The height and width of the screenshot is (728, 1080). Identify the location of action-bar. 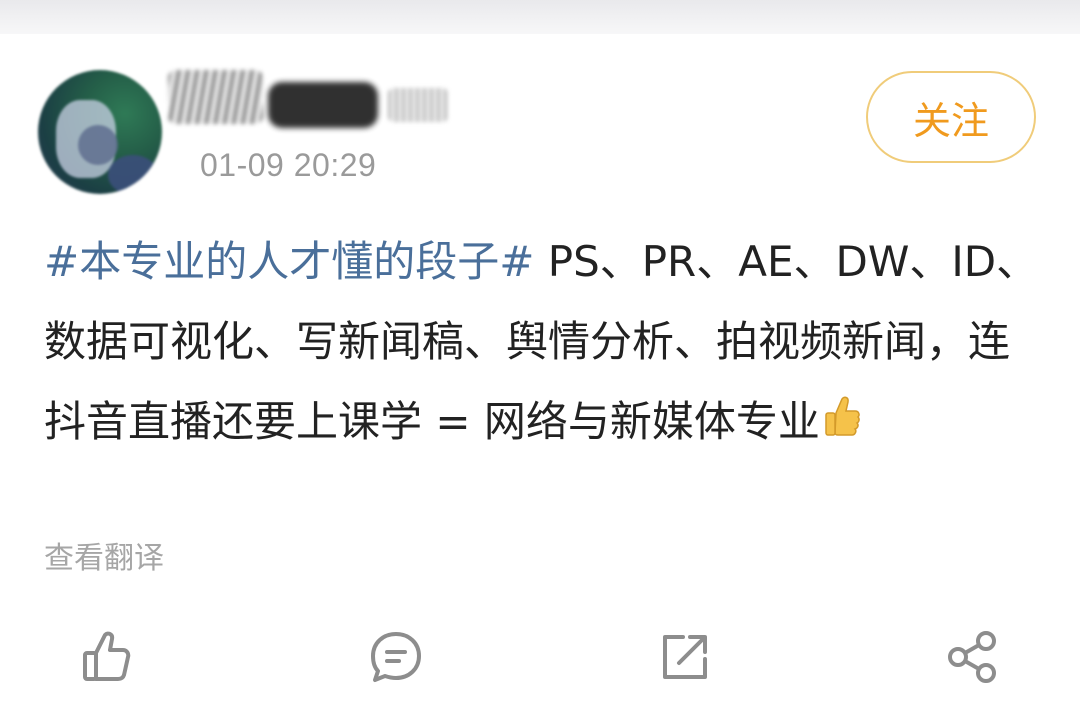
(540, 657).